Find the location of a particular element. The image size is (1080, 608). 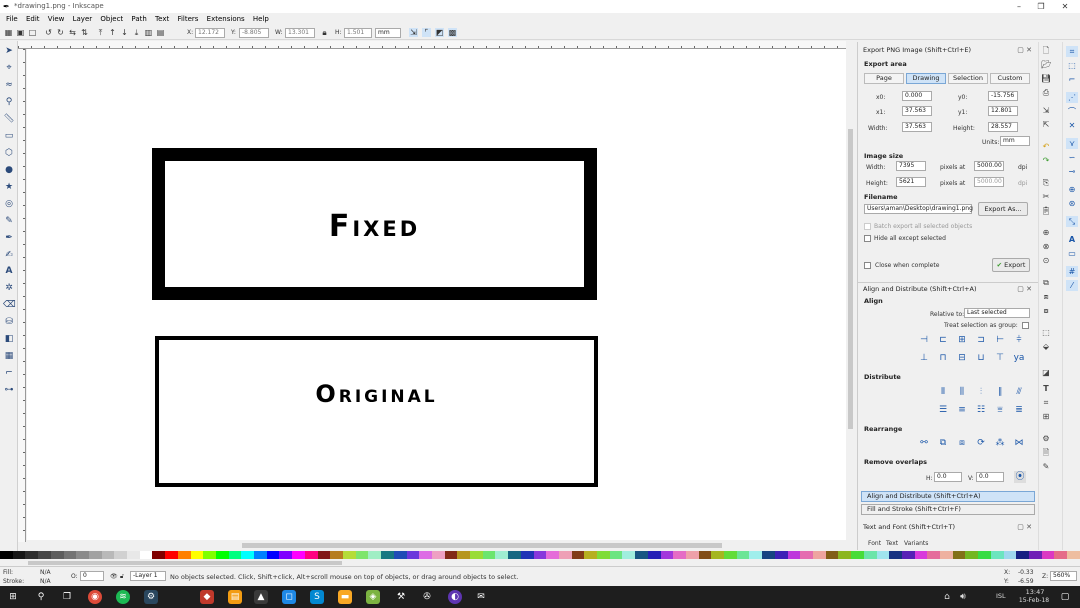

clone-icon: ⧈ is located at coordinates (1046, 297).